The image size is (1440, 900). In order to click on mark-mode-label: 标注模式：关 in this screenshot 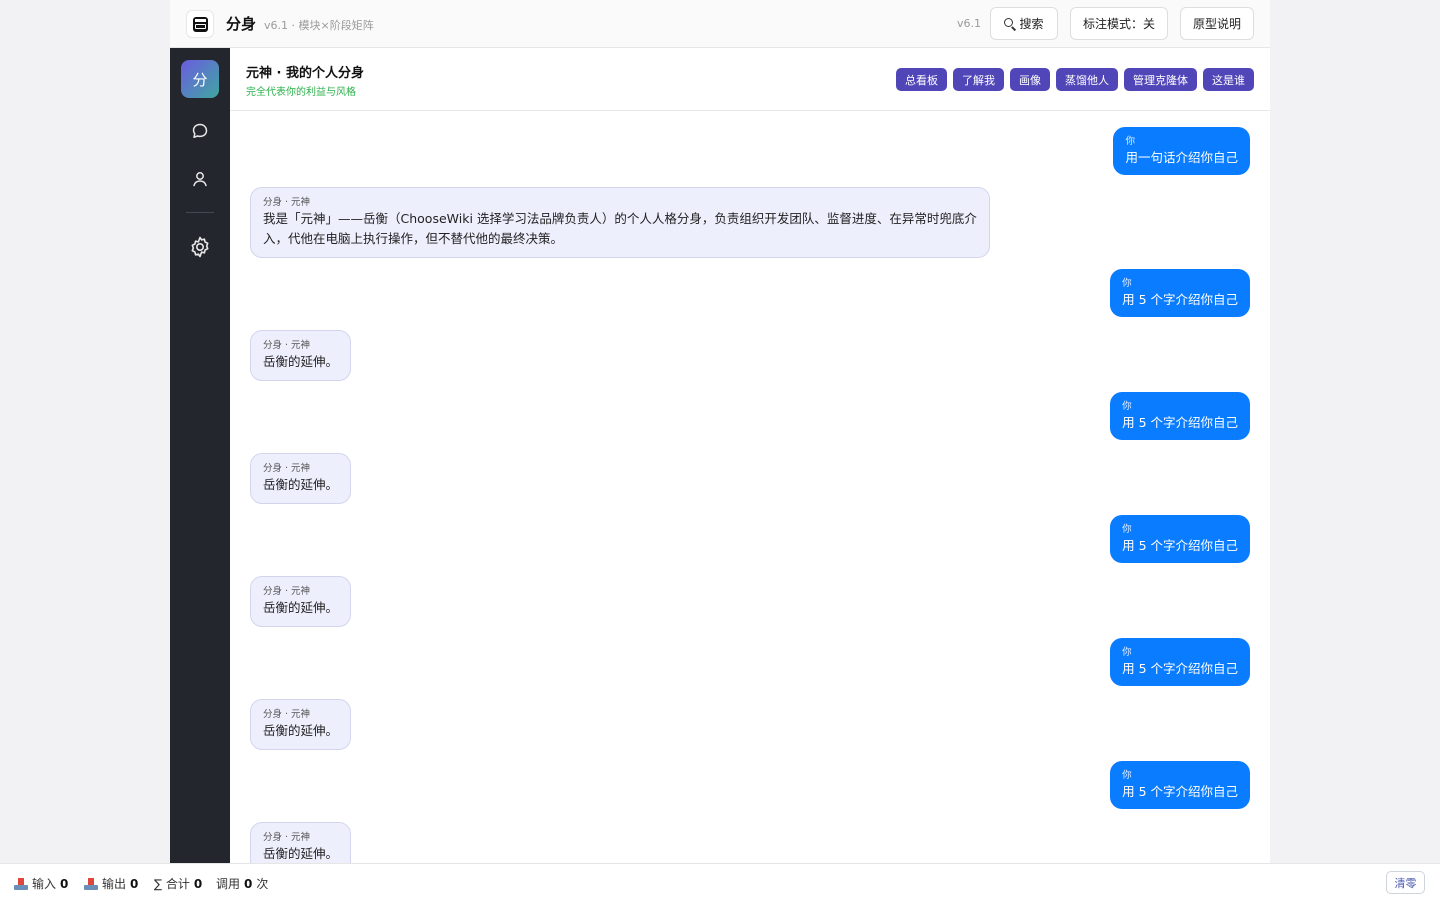, I will do `click(1118, 24)`.